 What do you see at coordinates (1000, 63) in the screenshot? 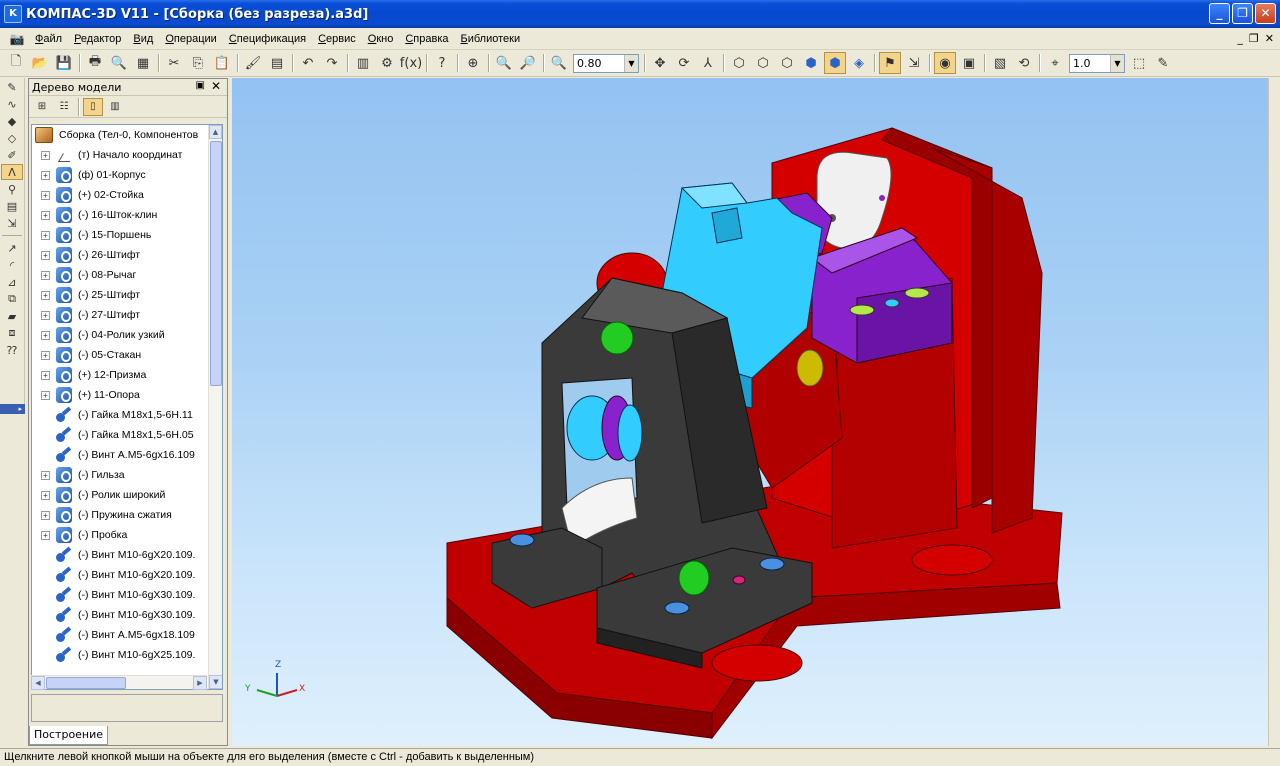
I see `rebuild-icon: ▧` at bounding box center [1000, 63].